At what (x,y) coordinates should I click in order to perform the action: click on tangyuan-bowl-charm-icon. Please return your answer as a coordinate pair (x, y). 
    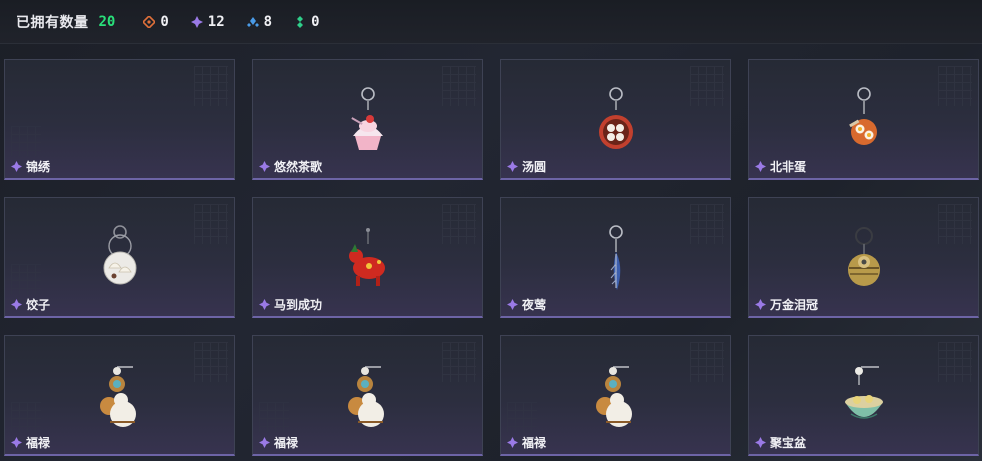
    Looking at the image, I should click on (615, 118).